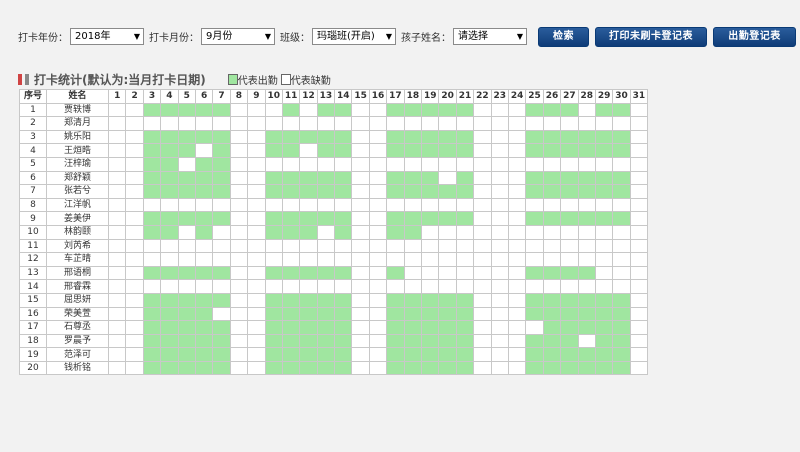 The width and height of the screenshot is (800, 452). Describe the element at coordinates (21, 79) in the screenshot. I see `section-marker-icon` at that location.